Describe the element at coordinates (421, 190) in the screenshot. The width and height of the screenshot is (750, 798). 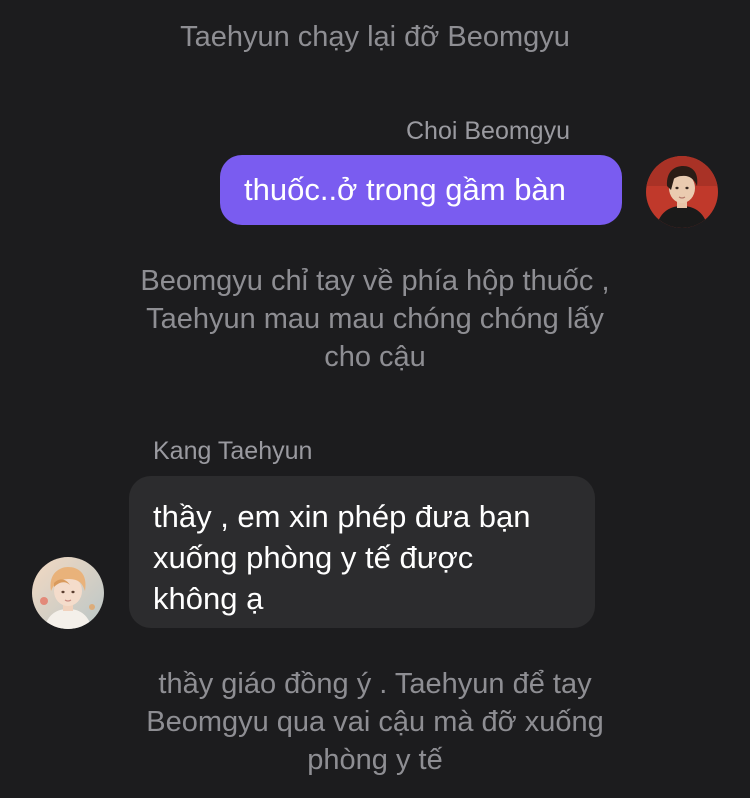
I see `outgoing-message-bubble: thuốc..ở trong gầm bàn` at that location.